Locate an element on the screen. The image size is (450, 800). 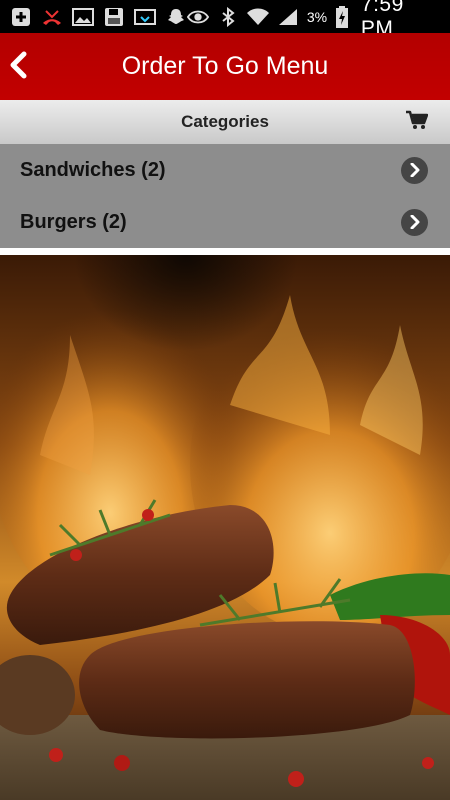
cart-button is located at coordinates (418, 121).